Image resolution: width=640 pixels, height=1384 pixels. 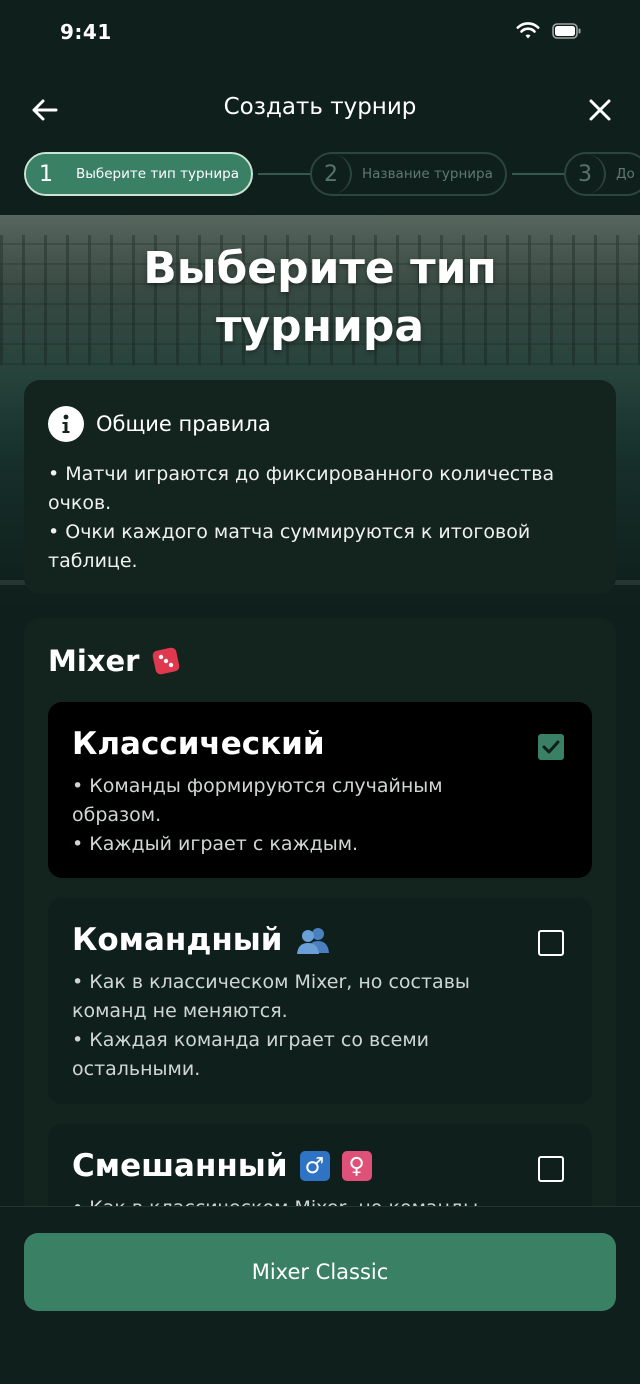 What do you see at coordinates (93, 561) in the screenshot?
I see `rules-line: таблице.` at bounding box center [93, 561].